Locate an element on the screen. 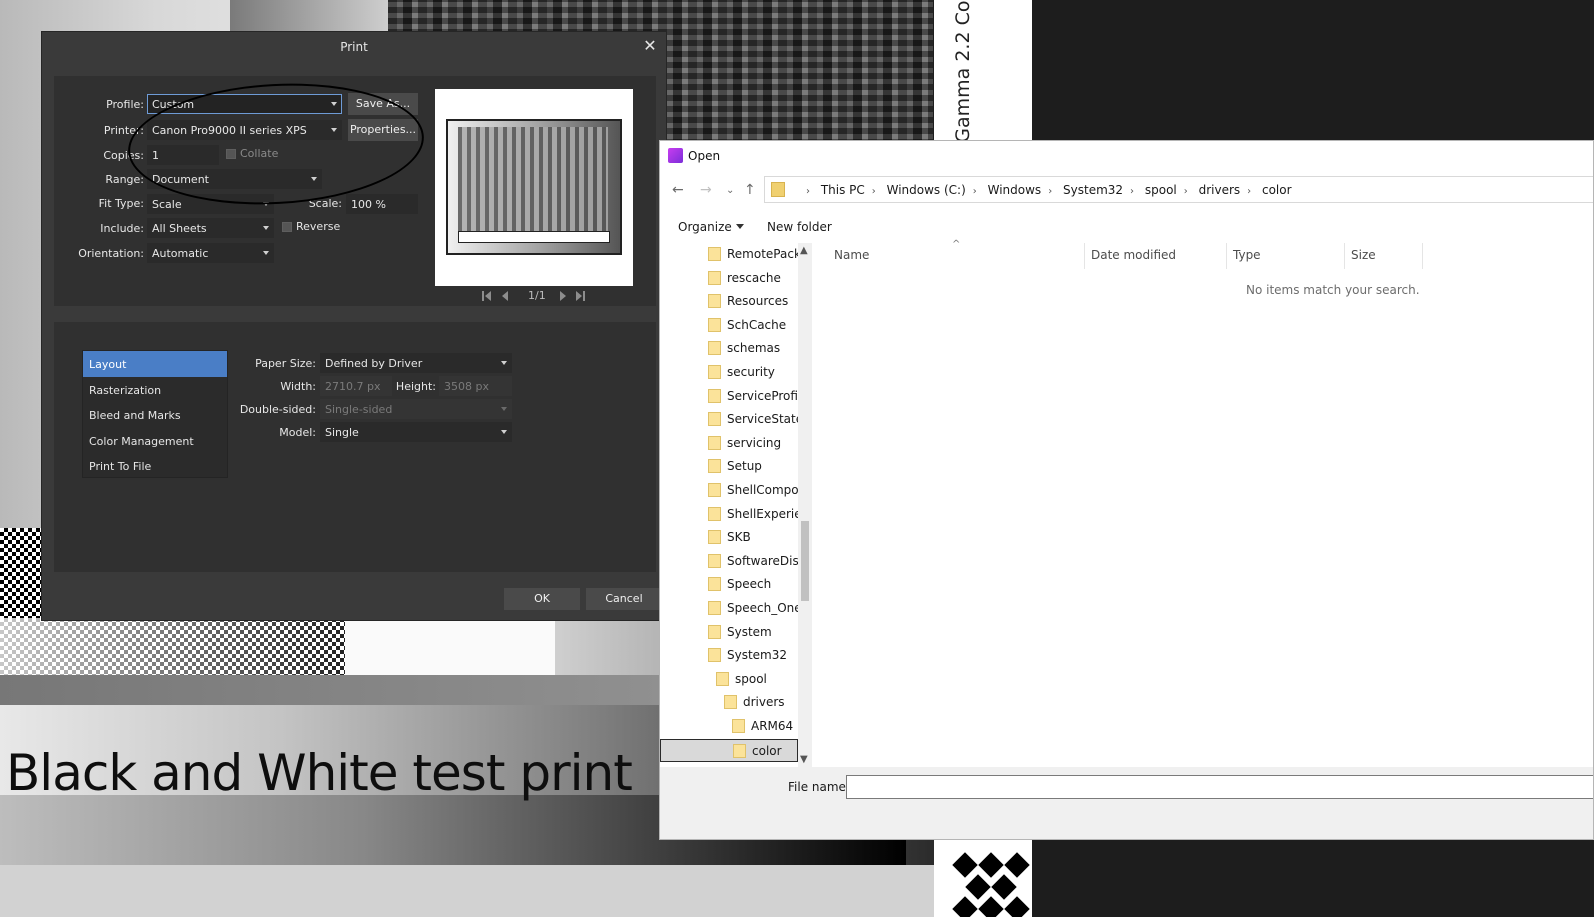 The height and width of the screenshot is (917, 1594). height-input: 3508 px is located at coordinates (475, 386).